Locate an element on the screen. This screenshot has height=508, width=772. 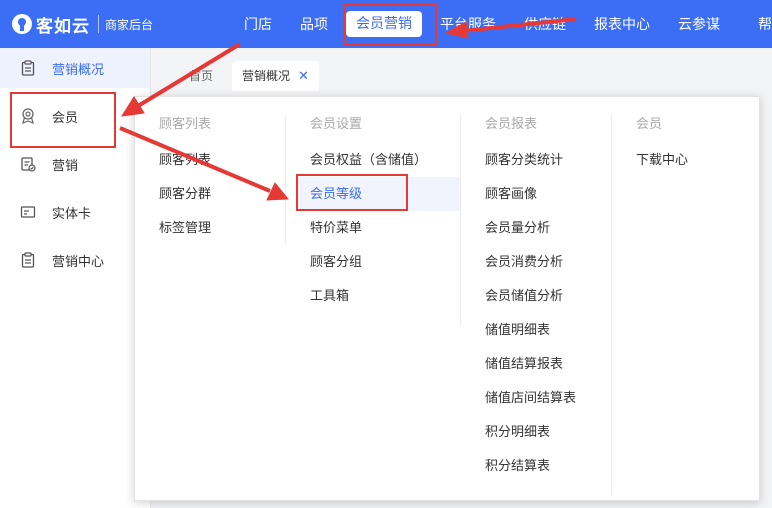
menu-item-customer-list: 顾客列表 is located at coordinates (185, 161).